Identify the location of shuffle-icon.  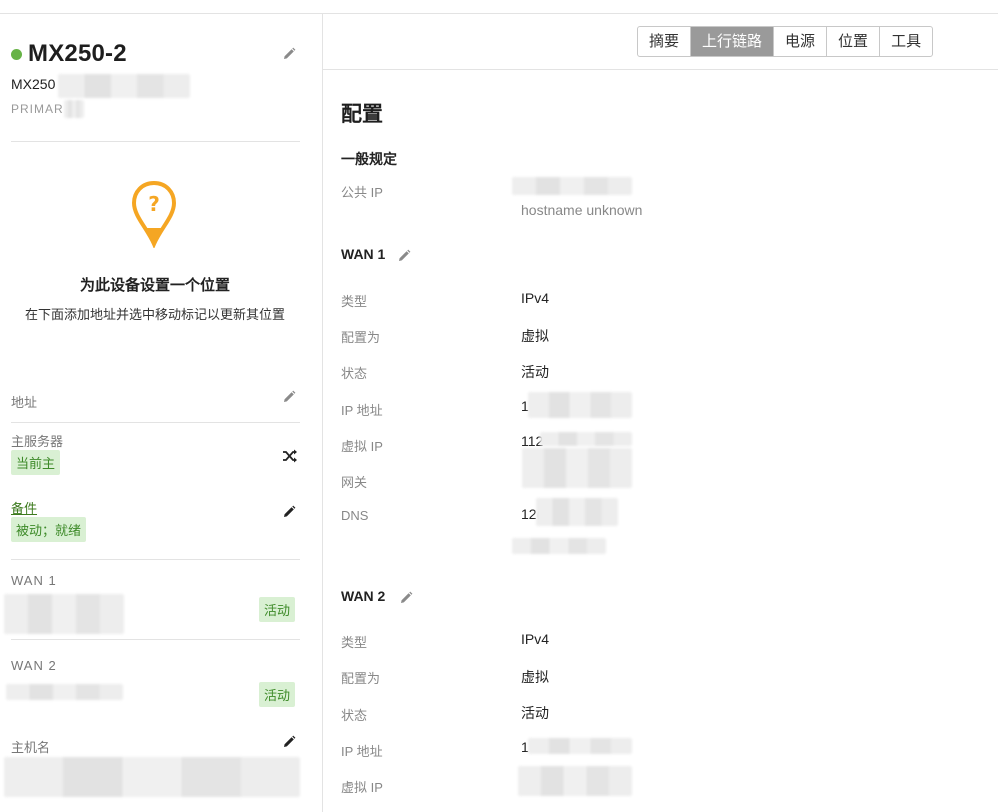
(290, 456).